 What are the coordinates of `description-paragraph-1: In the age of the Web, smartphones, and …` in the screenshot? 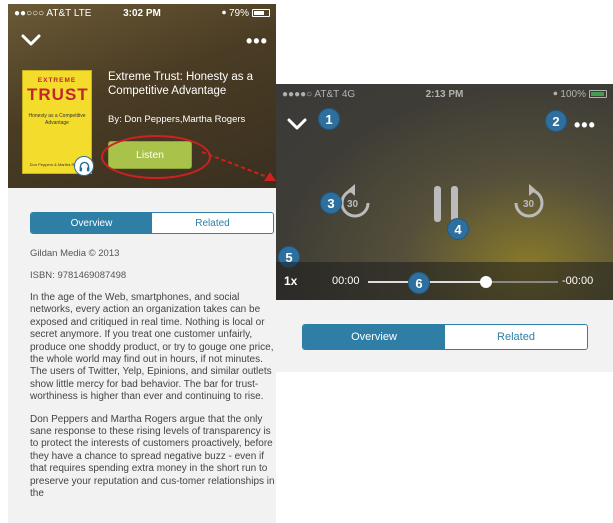 It's located at (152, 347).